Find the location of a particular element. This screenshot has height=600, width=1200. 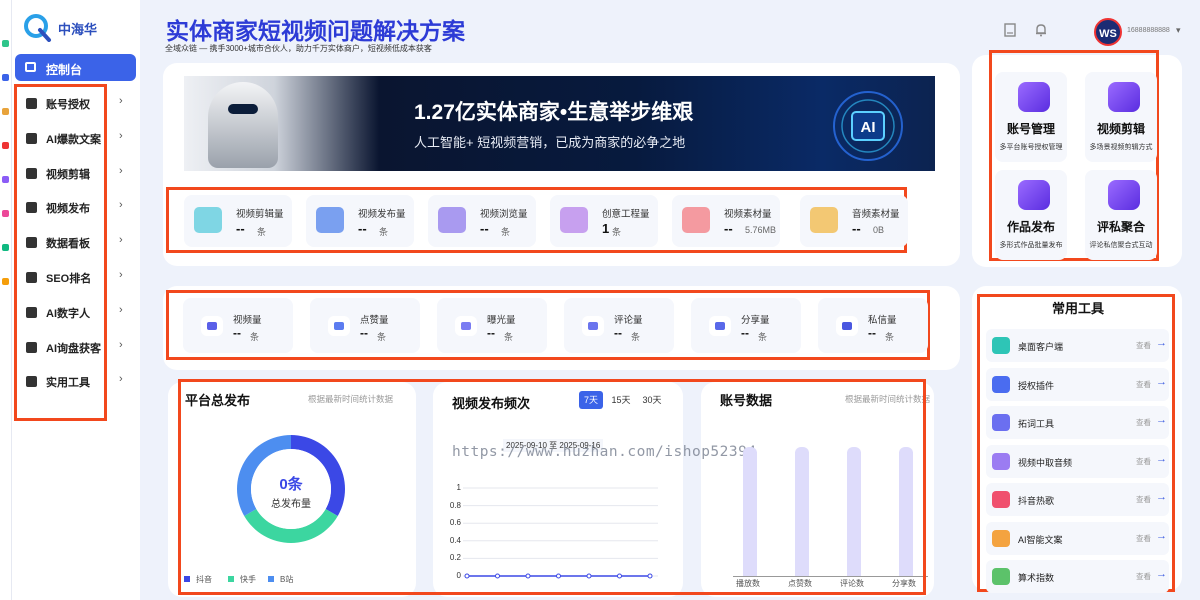

bar-category-label: 点赞数 is located at coordinates (800, 583).